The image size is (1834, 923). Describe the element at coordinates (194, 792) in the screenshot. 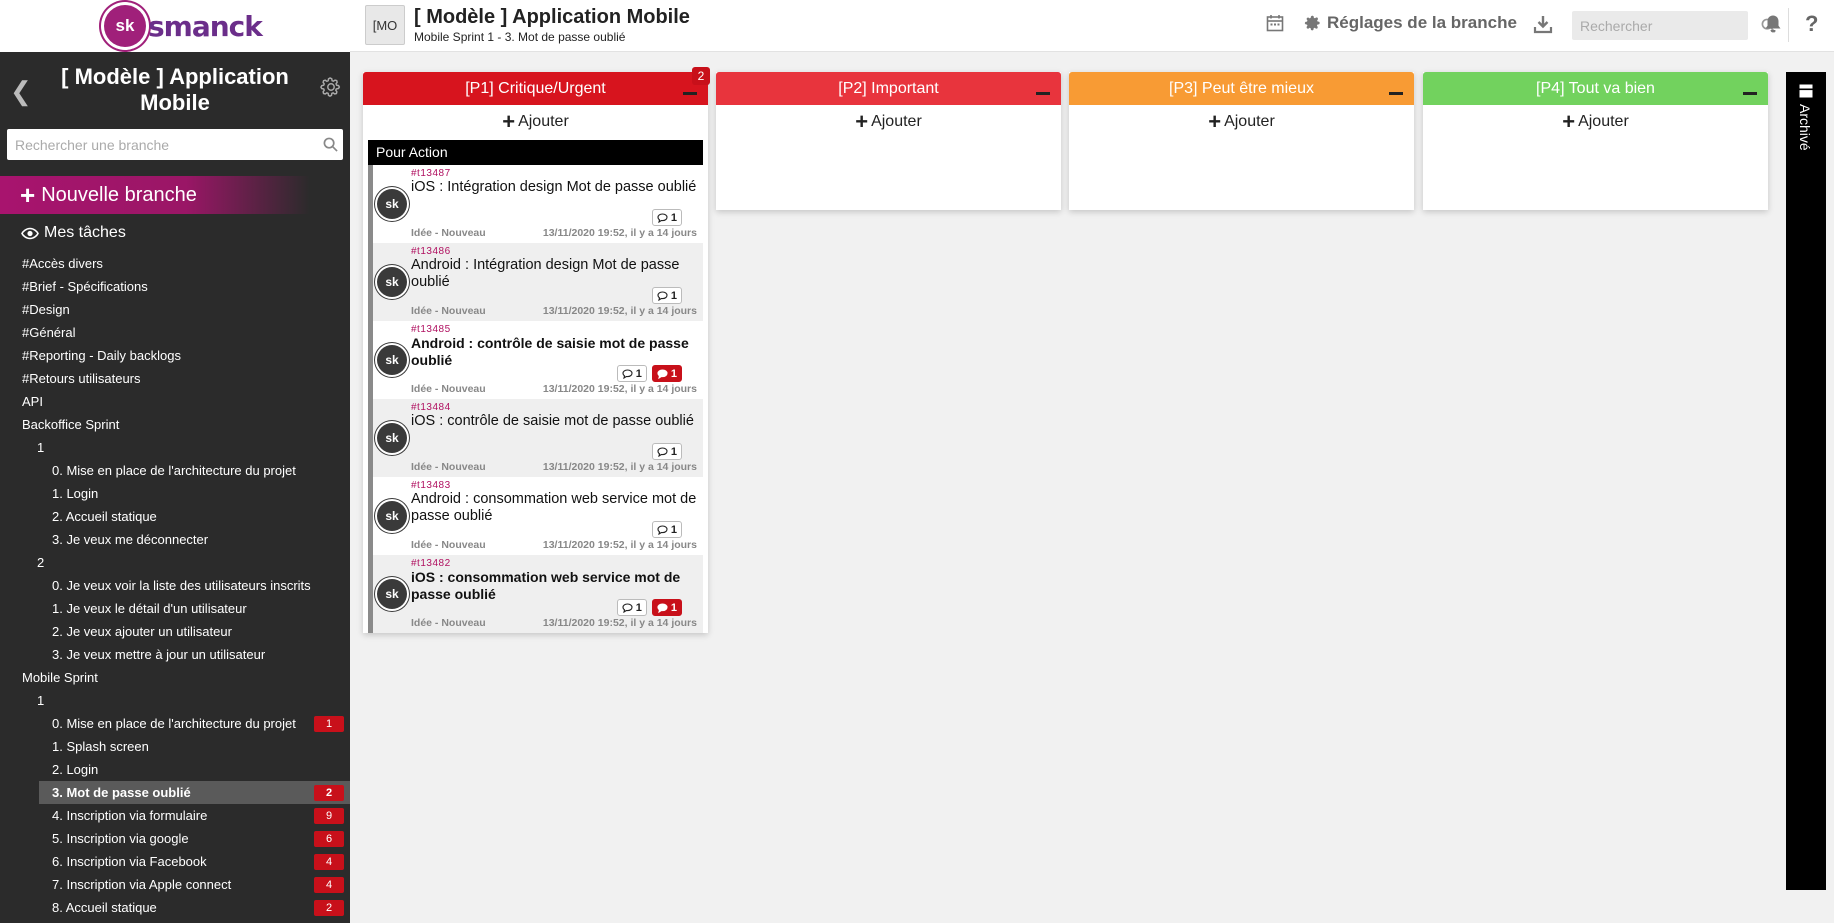

I see `sidebar-item: 3. Mot de passe oublié 2` at that location.